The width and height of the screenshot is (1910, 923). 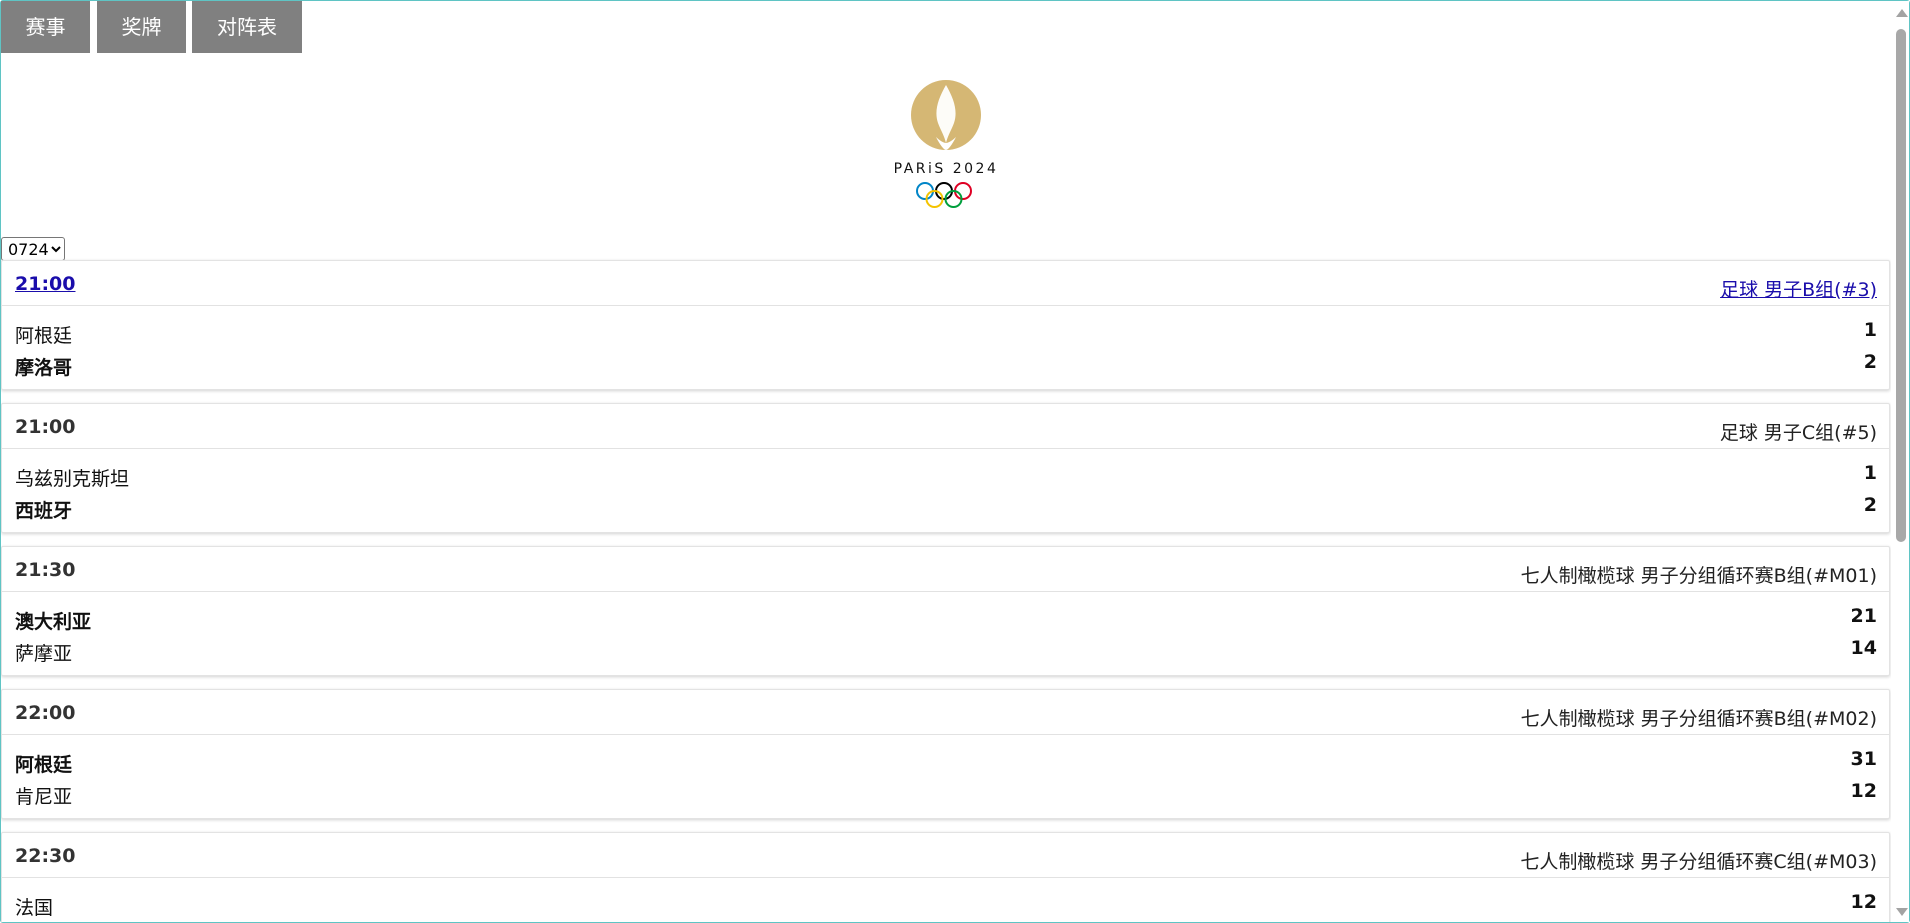 I want to click on vertical-scrollbar, so click(x=1900, y=461).